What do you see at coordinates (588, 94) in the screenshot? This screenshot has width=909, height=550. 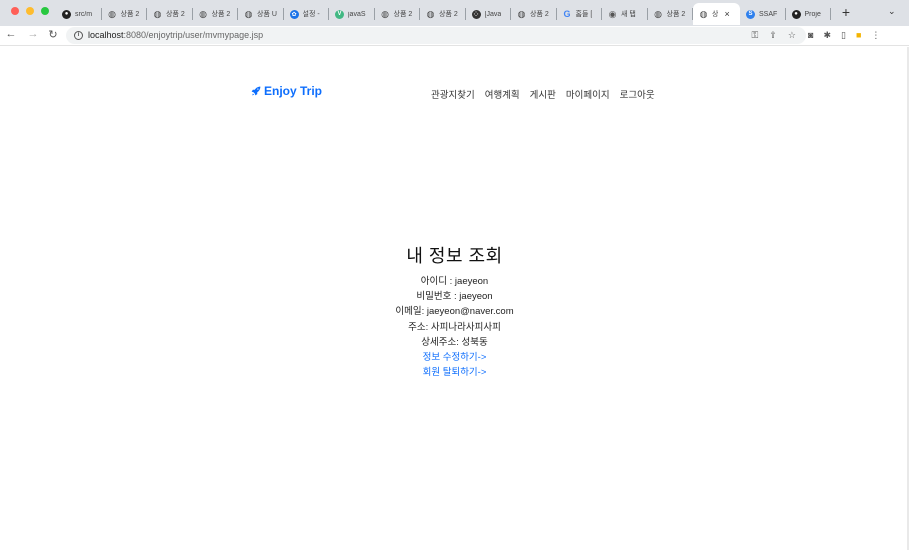 I see `nav-mypage: 마이페이지` at bounding box center [588, 94].